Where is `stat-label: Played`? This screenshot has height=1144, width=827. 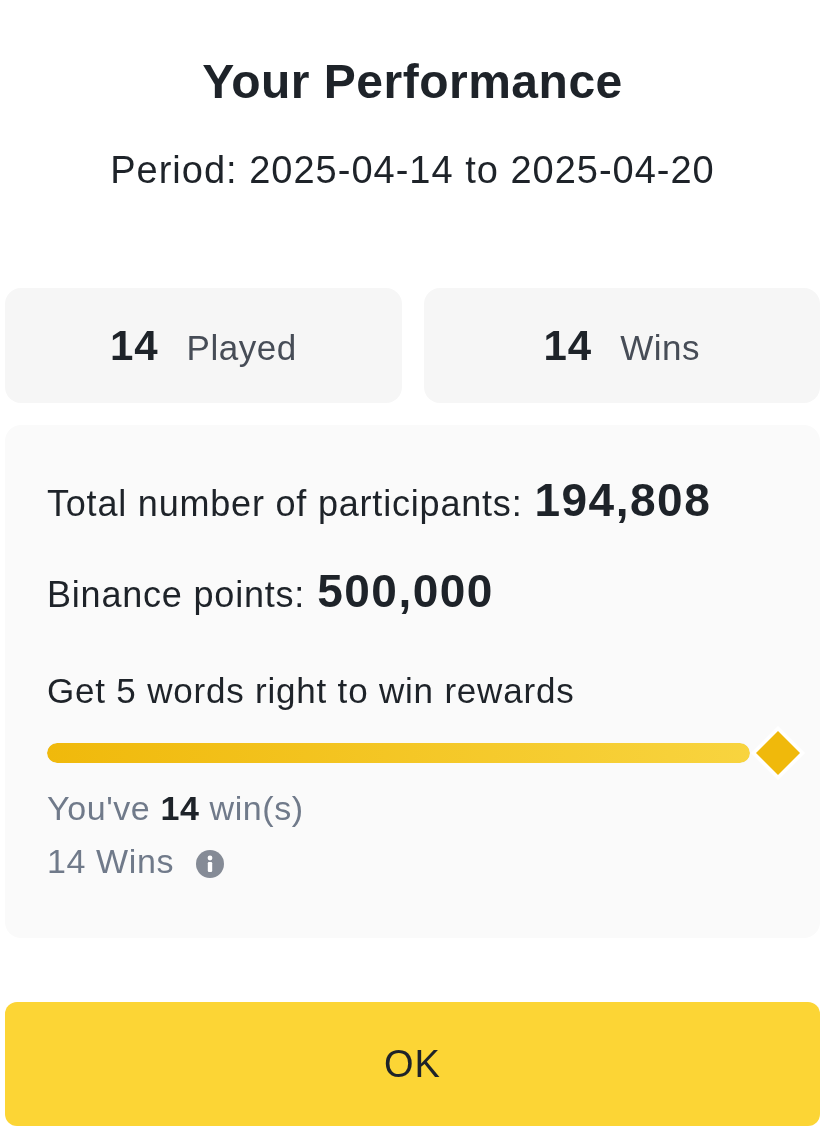 stat-label: Played is located at coordinates (241, 347).